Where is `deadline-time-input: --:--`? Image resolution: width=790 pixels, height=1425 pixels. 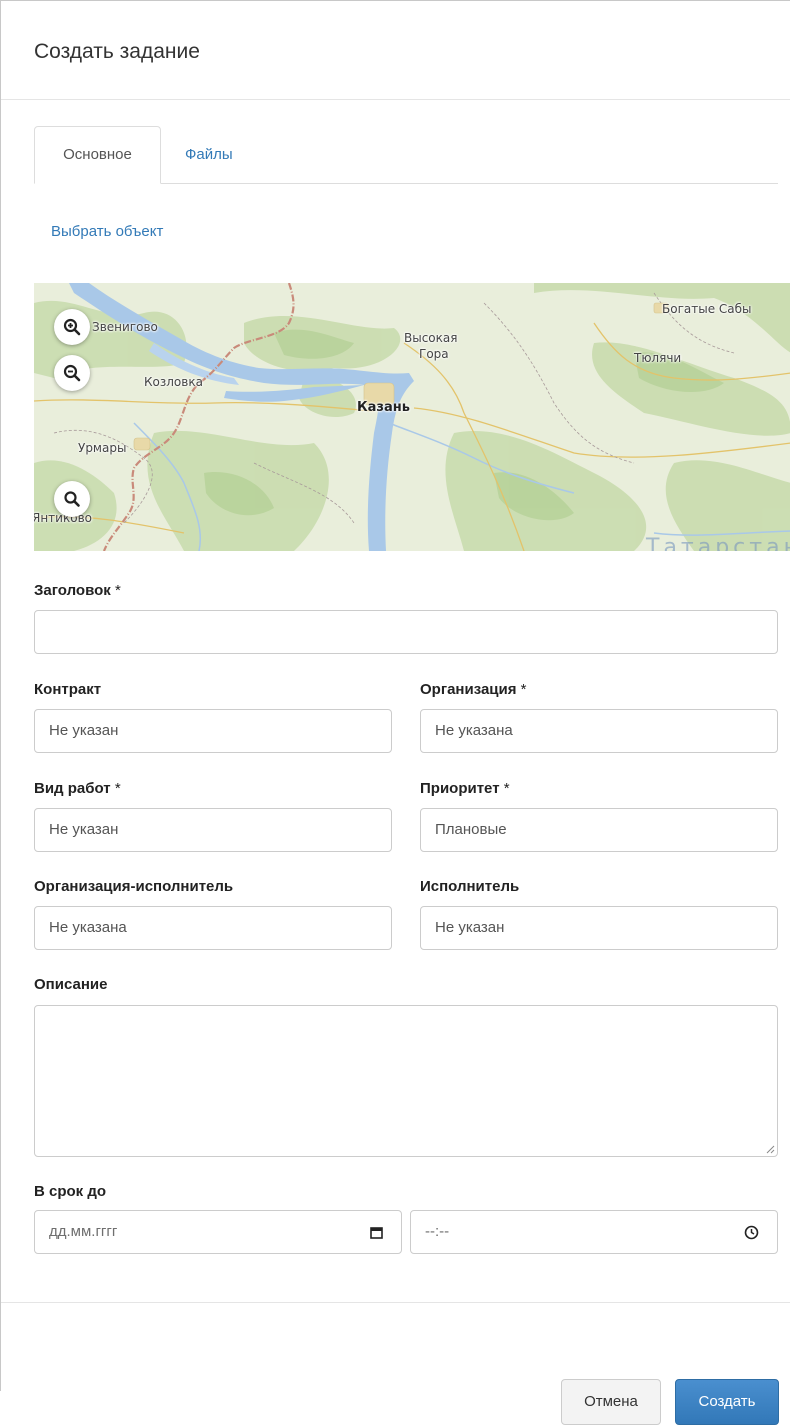
deadline-time-input: --:-- is located at coordinates (594, 1232).